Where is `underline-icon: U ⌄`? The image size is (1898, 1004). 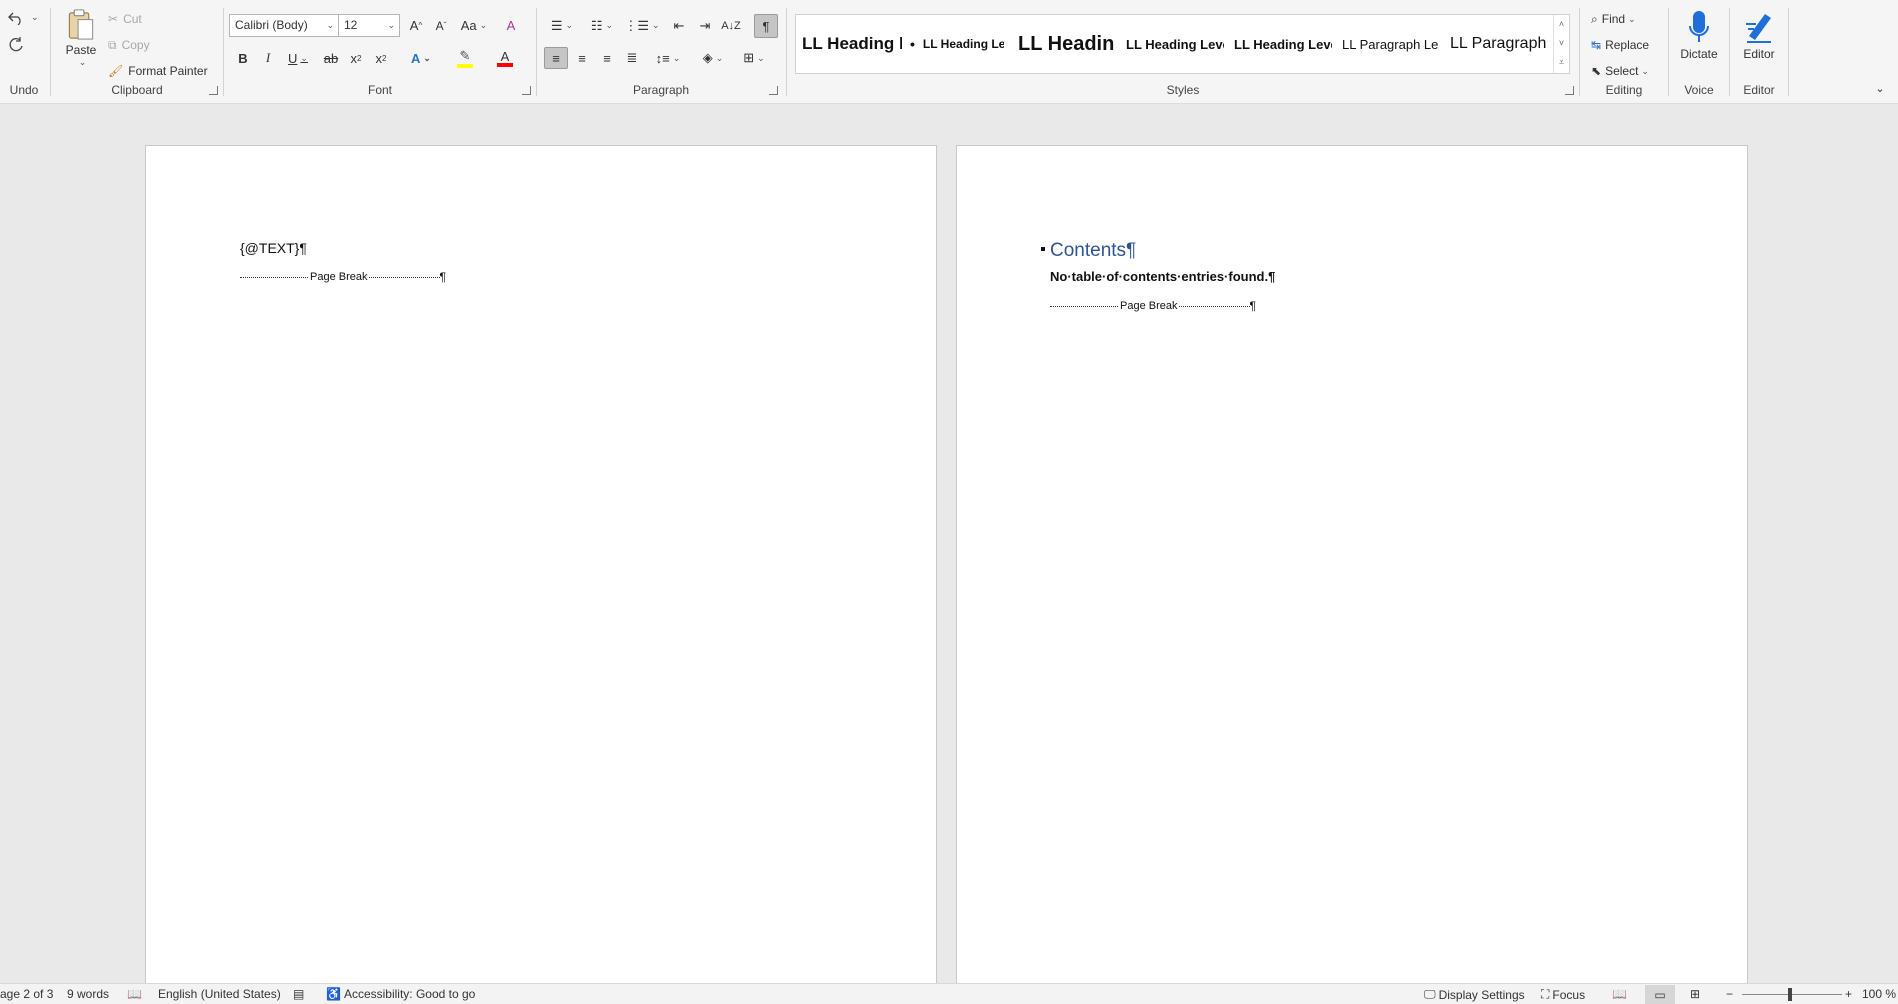
underline-icon: U ⌄ is located at coordinates (298, 58).